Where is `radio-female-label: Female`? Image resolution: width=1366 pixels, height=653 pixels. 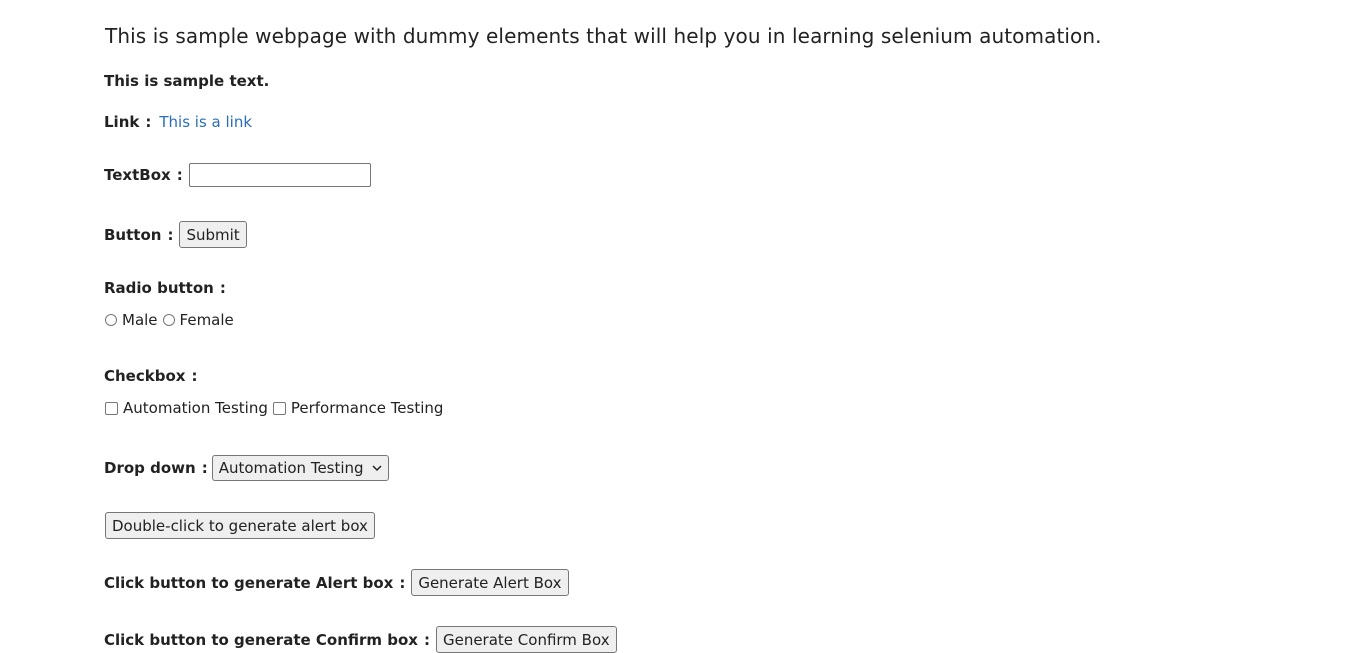
radio-female-label: Female is located at coordinates (206, 320).